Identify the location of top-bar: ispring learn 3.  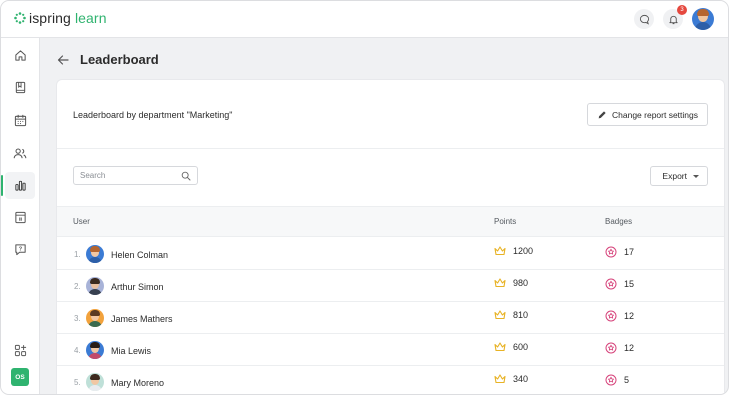
(364, 19).